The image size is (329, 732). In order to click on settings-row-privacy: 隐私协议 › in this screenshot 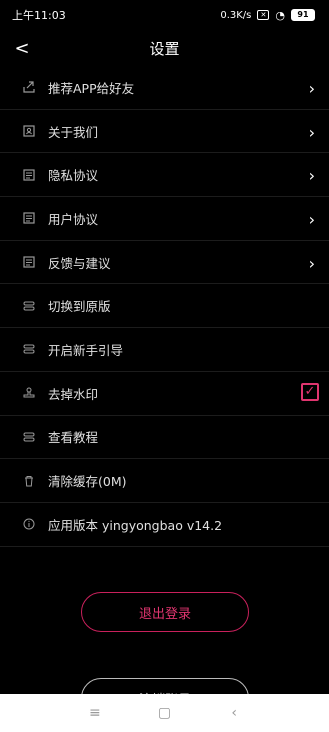, I will do `click(164, 175)`.